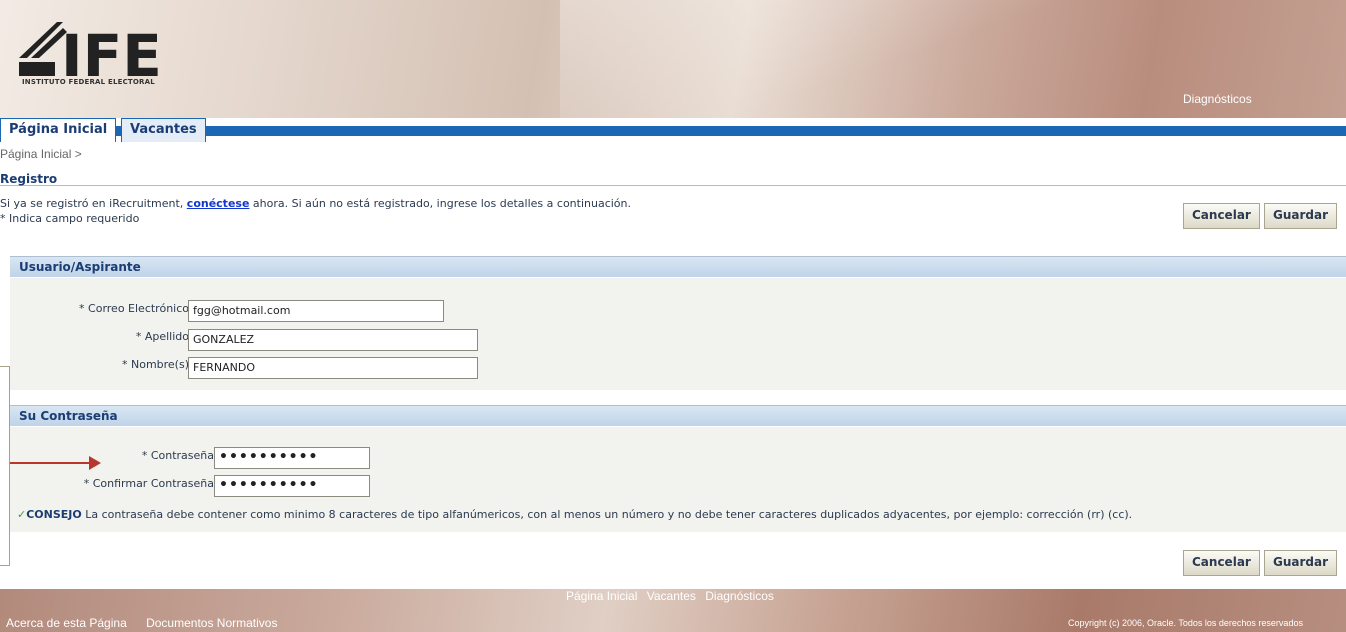 Image resolution: width=1346 pixels, height=632 pixels. I want to click on org-name: INSTITUTO FEDERAL ELECTORAL, so click(88, 82).